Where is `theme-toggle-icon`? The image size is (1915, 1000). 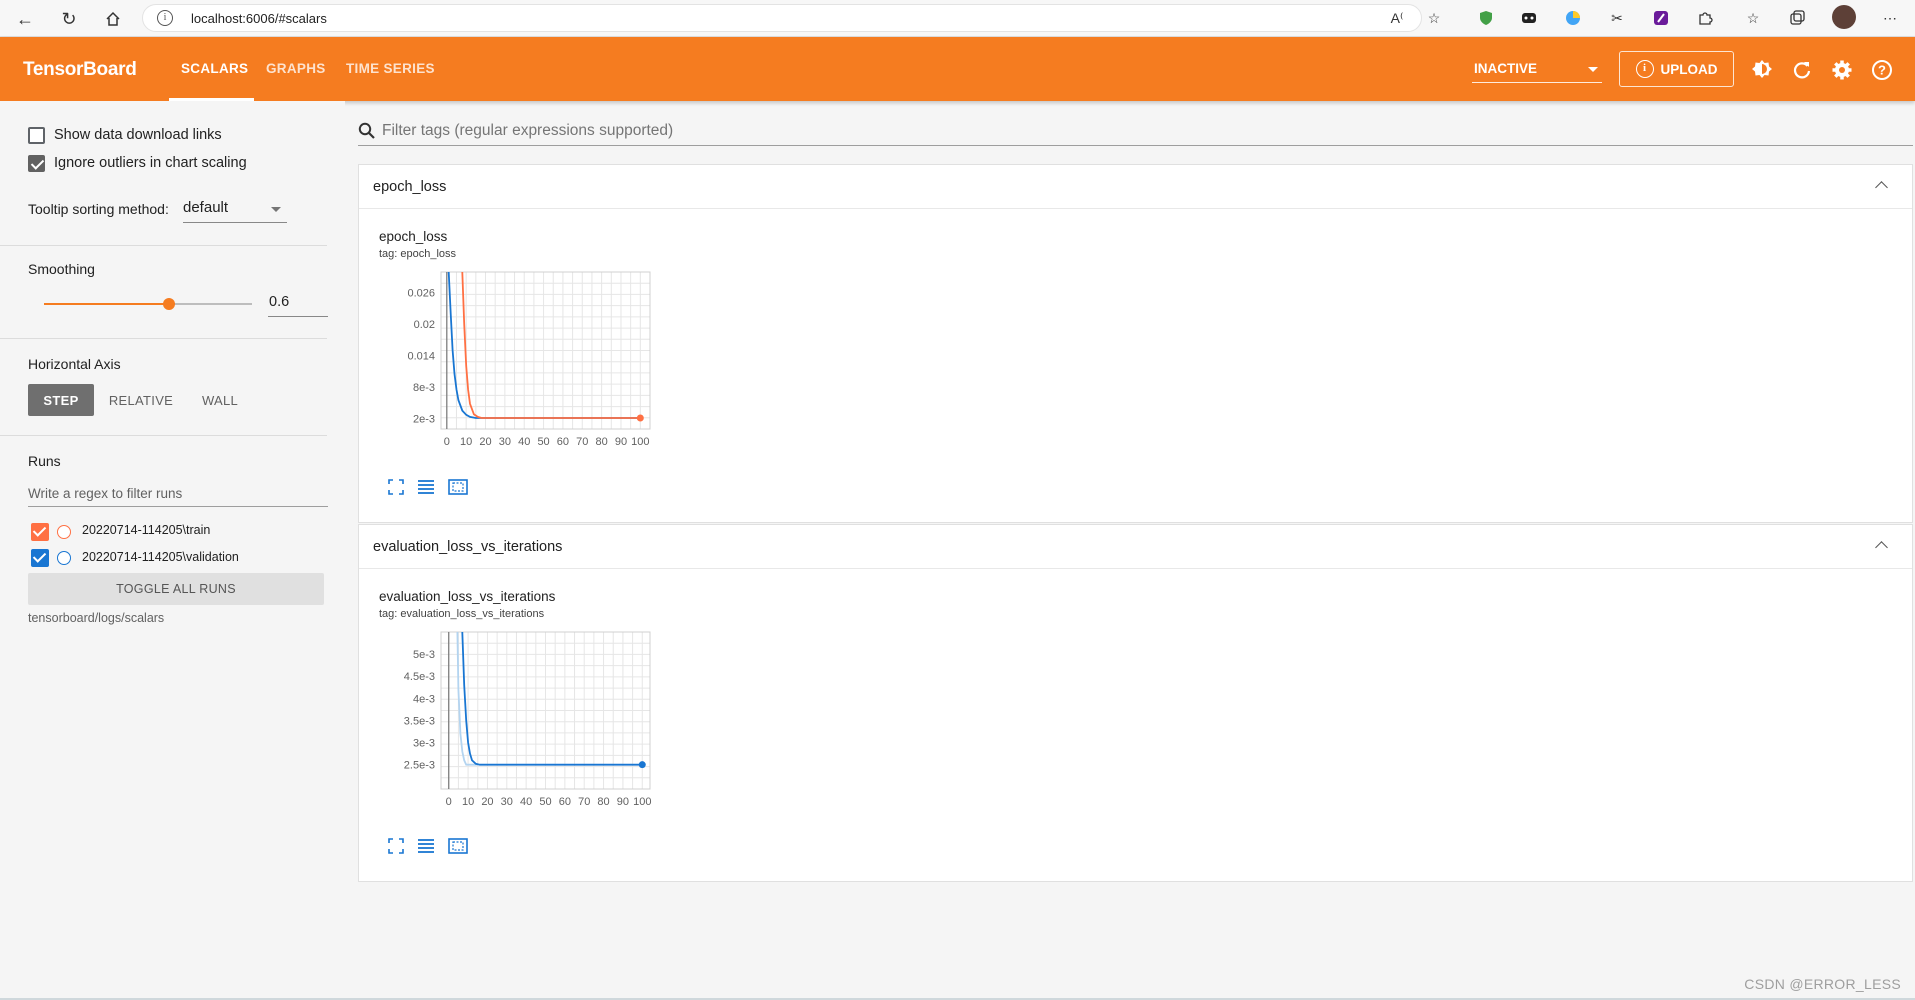 theme-toggle-icon is located at coordinates (1762, 70).